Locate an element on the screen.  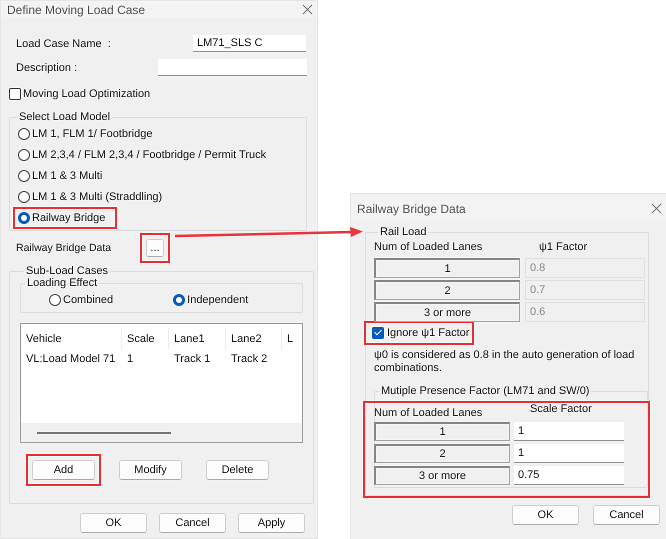
radio-button: Independent is located at coordinates (210, 300).